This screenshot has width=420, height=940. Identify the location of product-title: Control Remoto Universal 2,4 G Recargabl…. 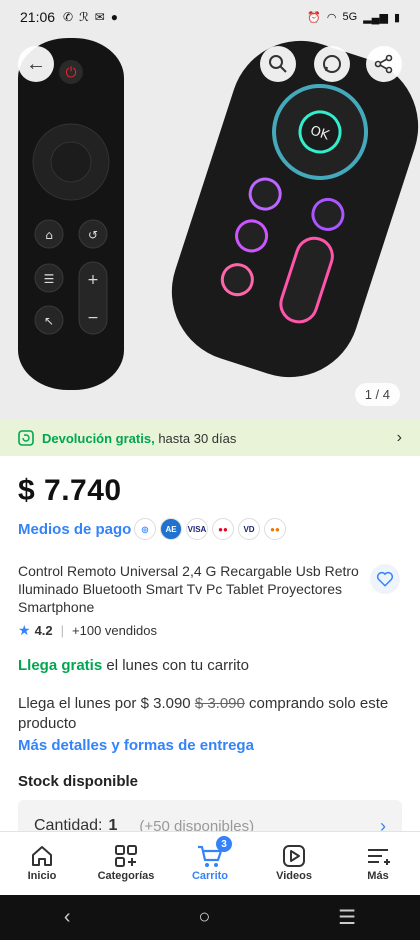
(188, 589).